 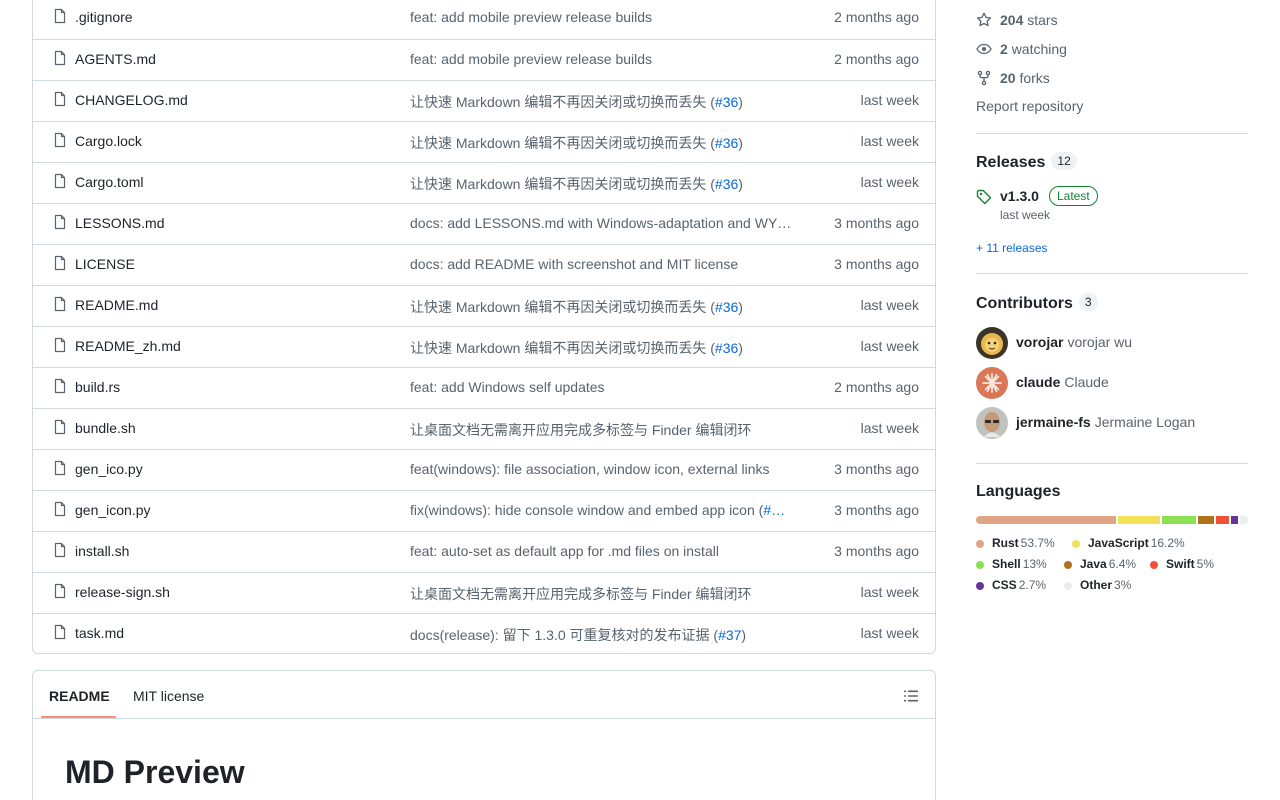 I want to click on language-name: JavaScript, so click(x=1118, y=543).